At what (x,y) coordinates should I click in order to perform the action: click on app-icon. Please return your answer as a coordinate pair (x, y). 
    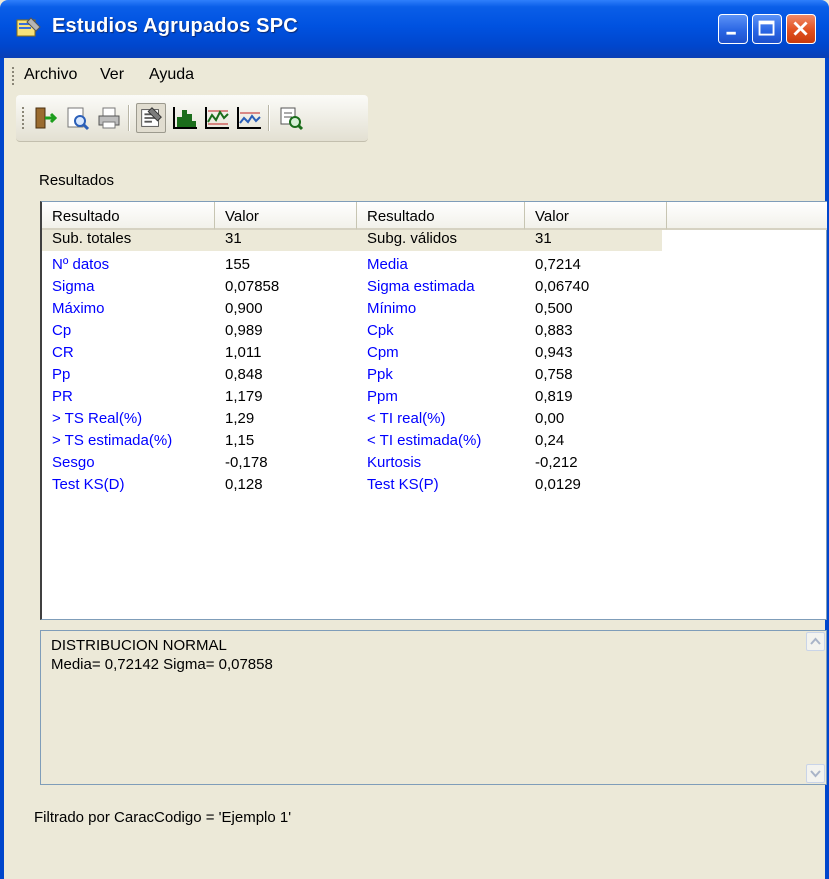
    Looking at the image, I should click on (28, 27).